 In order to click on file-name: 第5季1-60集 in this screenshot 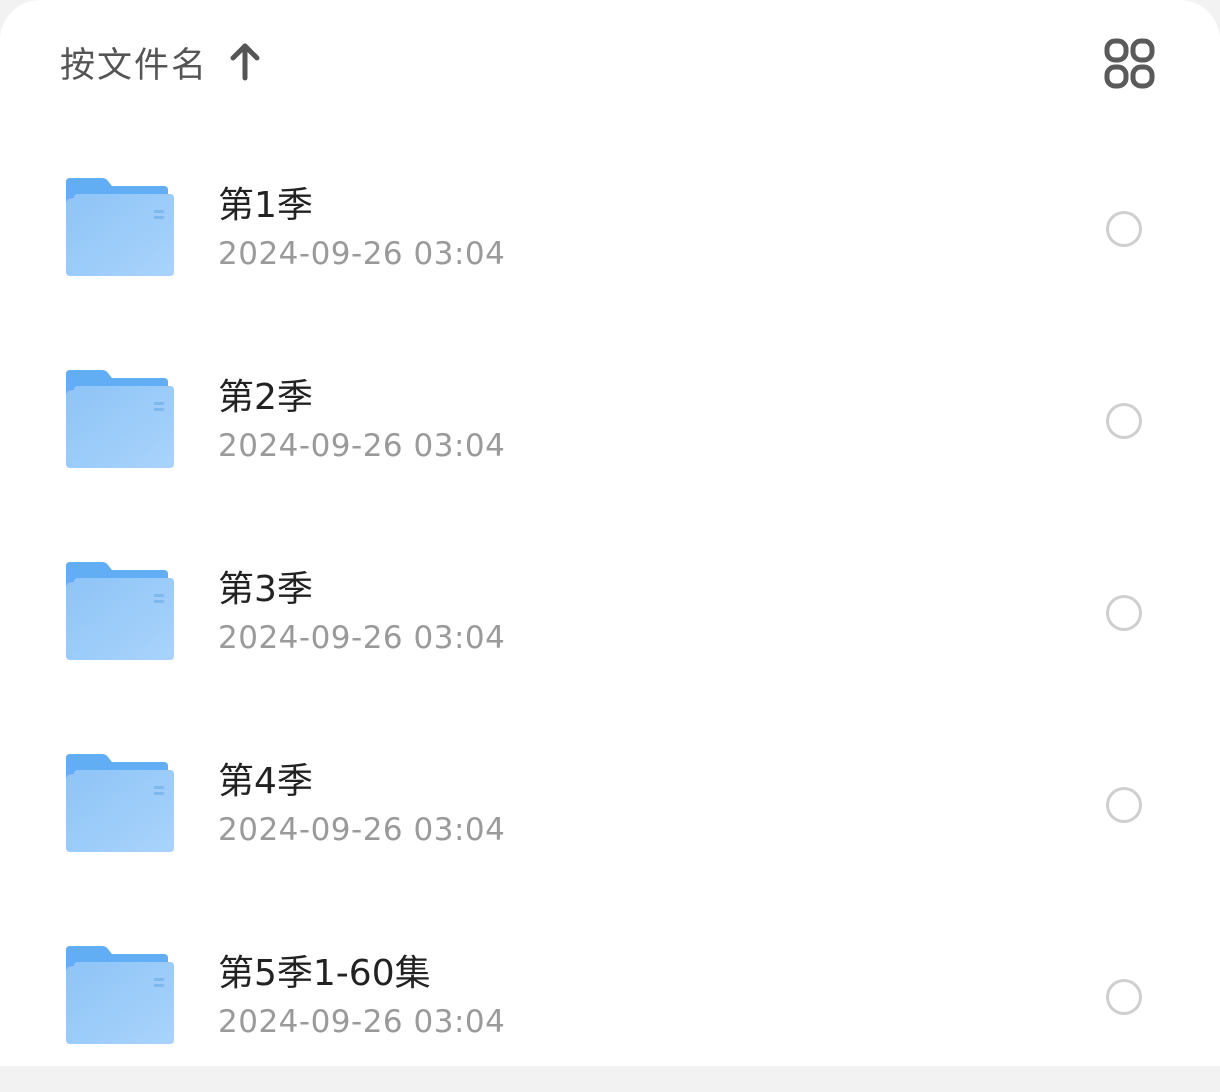, I will do `click(324, 973)`.